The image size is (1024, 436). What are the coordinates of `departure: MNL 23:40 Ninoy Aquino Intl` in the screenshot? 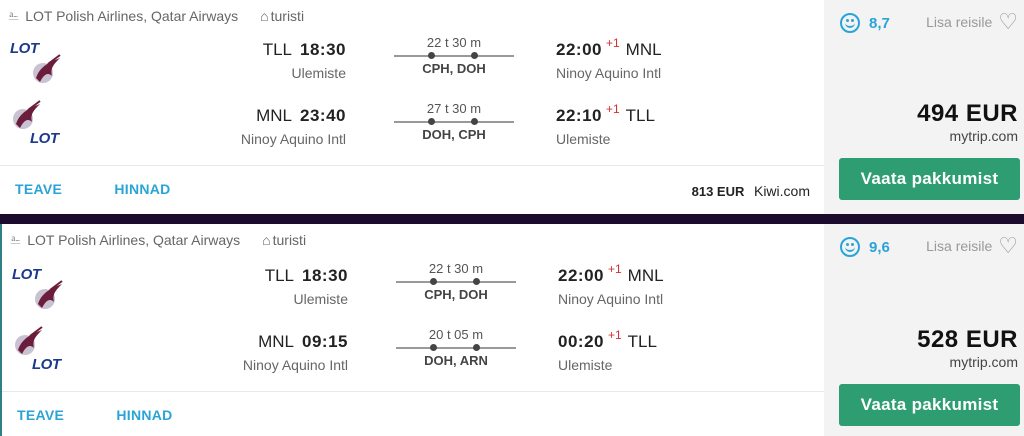 It's located at (293, 126).